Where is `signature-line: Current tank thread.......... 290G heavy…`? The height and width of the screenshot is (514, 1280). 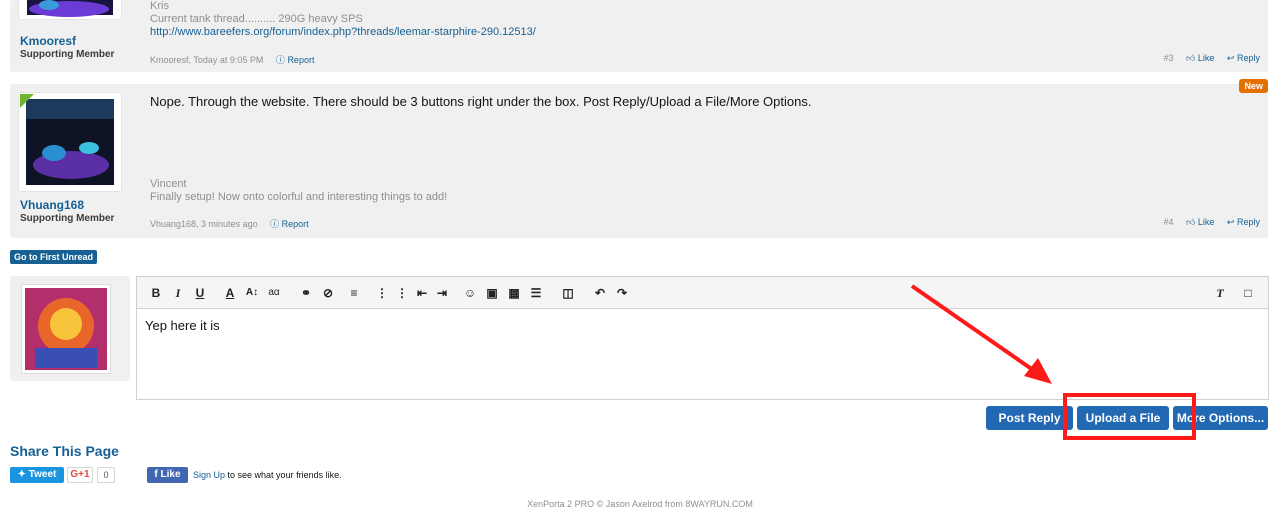
signature-line: Current tank thread.......... 290G heavy… is located at coordinates (256, 19).